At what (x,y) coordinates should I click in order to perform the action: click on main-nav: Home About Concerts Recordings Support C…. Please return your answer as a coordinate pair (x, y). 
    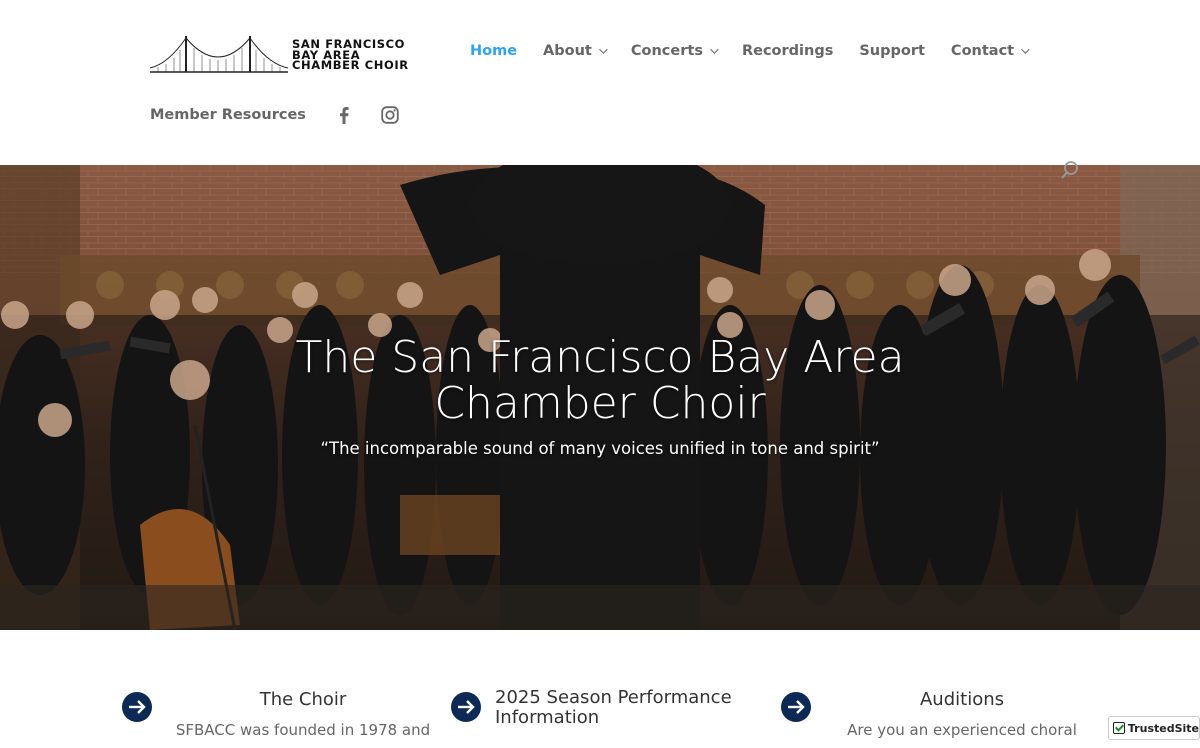
    Looking at the image, I should click on (761, 51).